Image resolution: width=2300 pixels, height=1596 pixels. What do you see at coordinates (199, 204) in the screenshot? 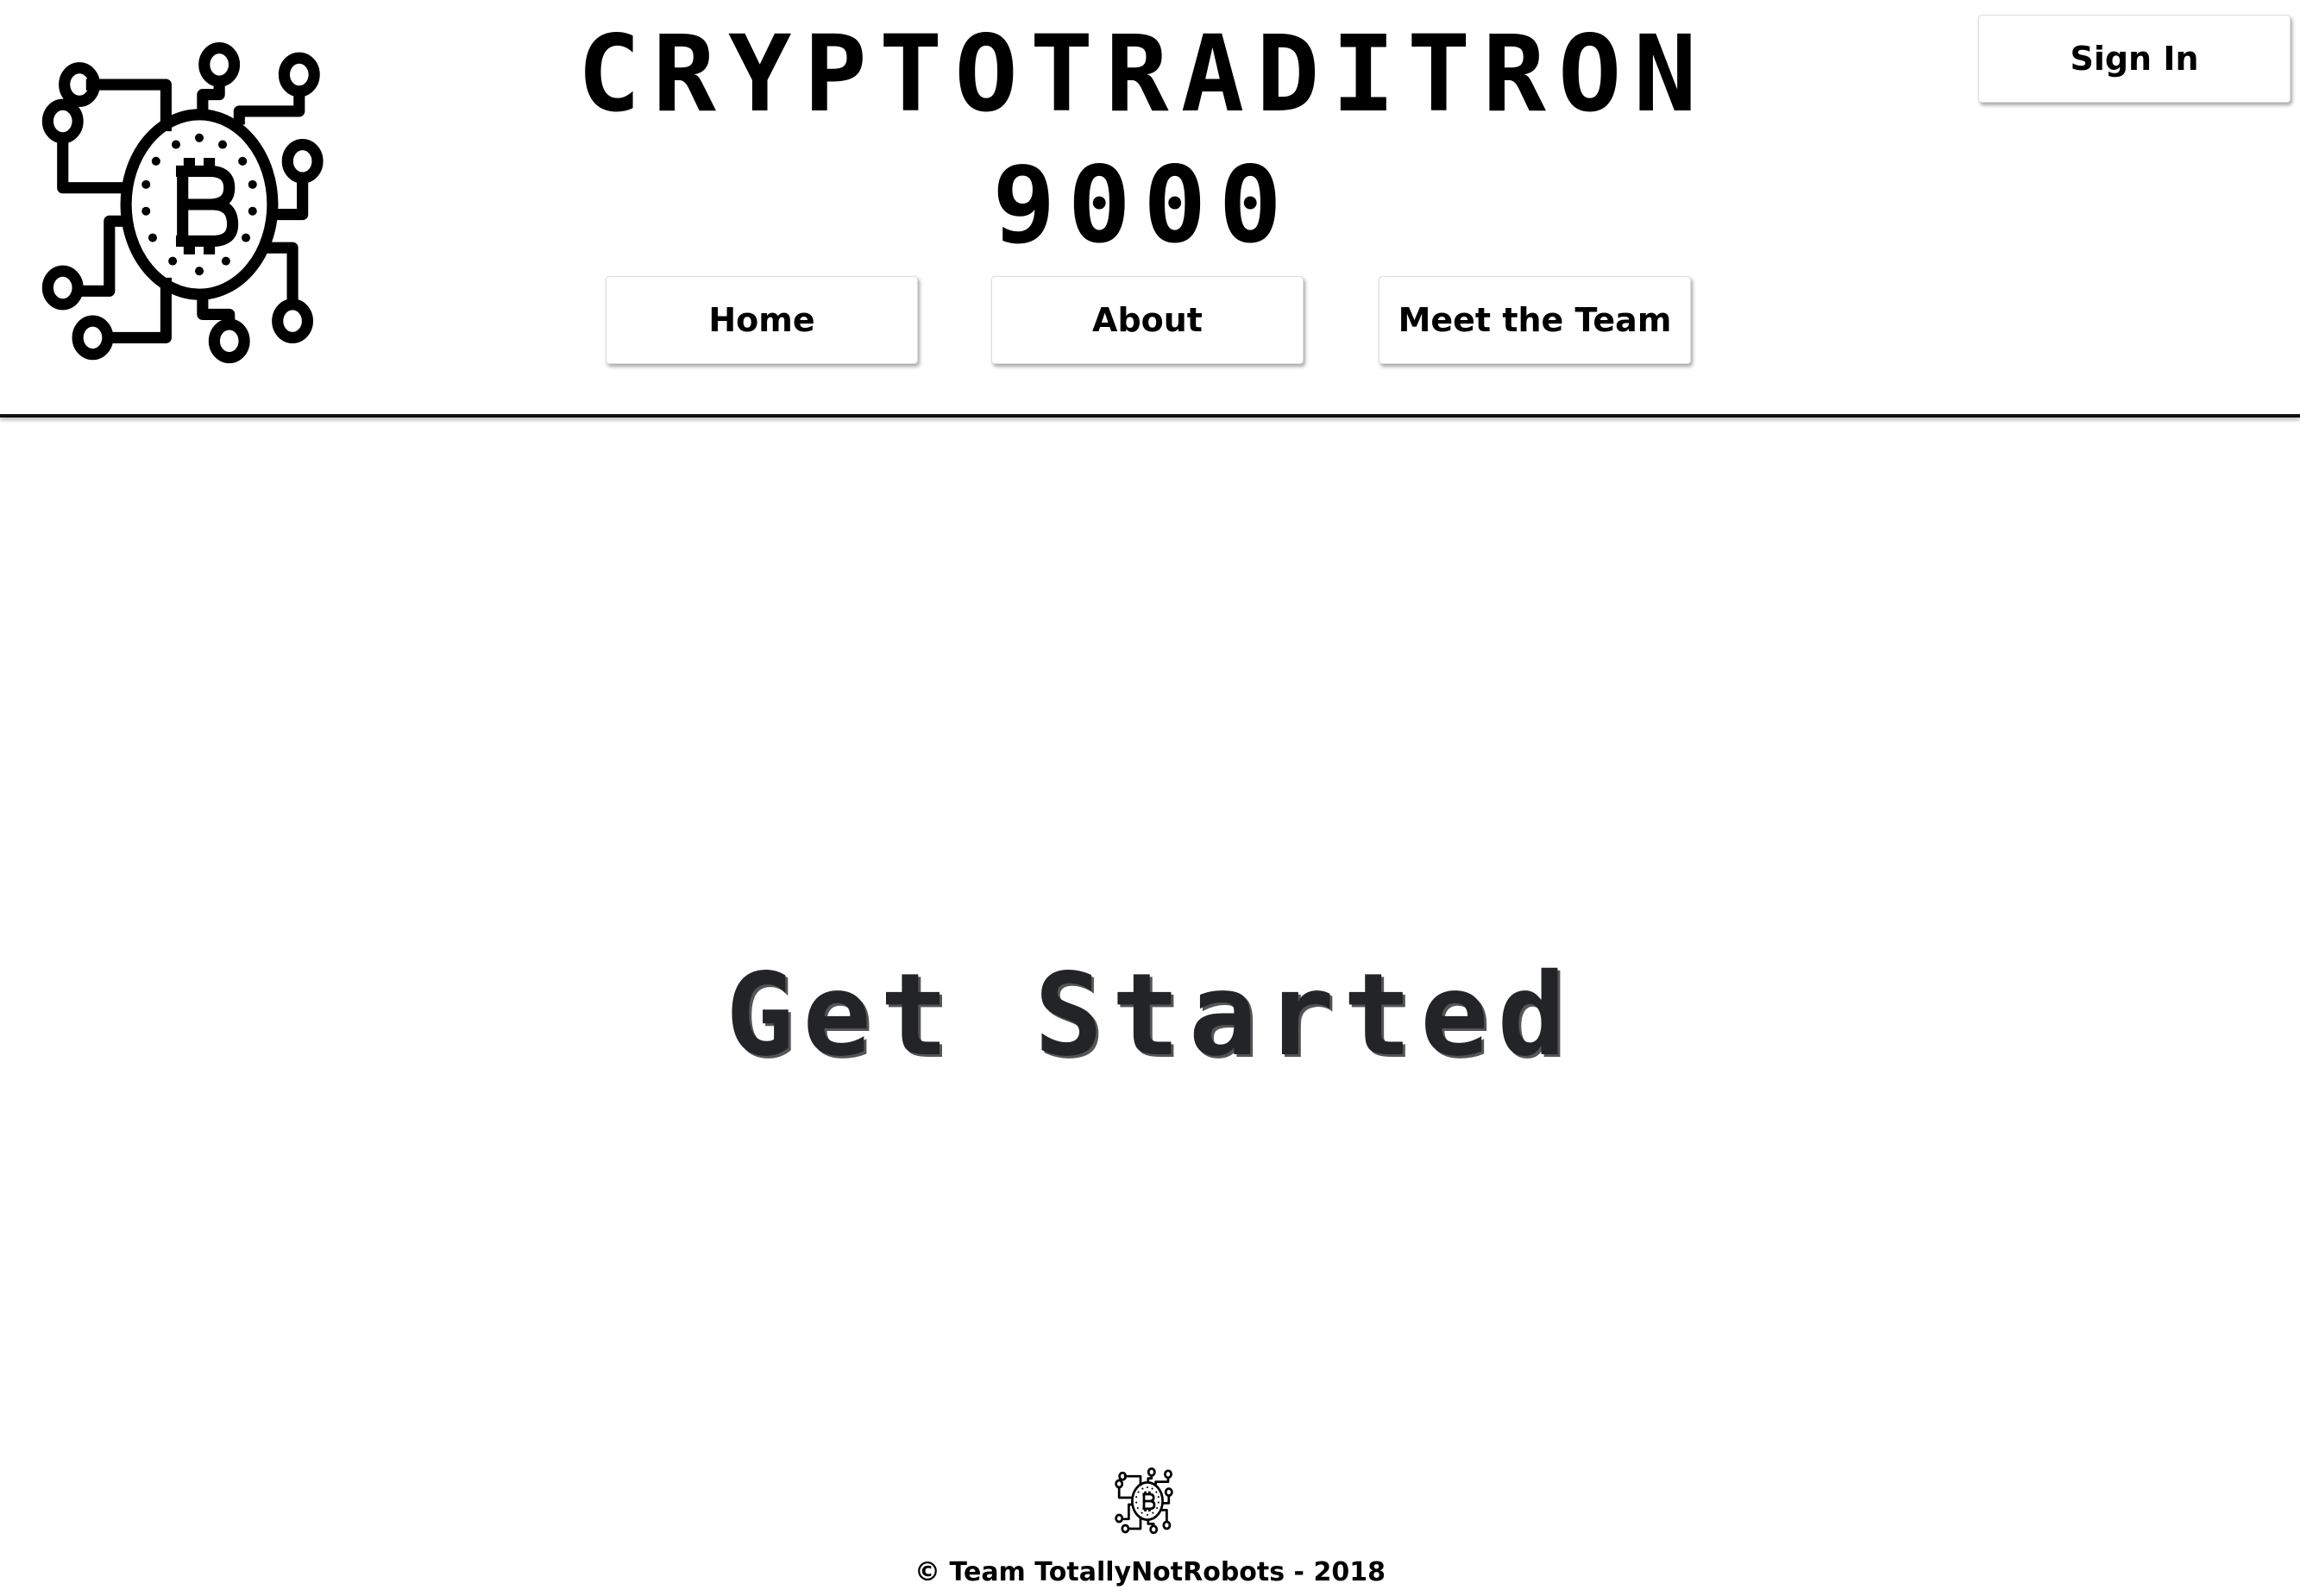
I see `bitcoin-circuit-logo-icon` at bounding box center [199, 204].